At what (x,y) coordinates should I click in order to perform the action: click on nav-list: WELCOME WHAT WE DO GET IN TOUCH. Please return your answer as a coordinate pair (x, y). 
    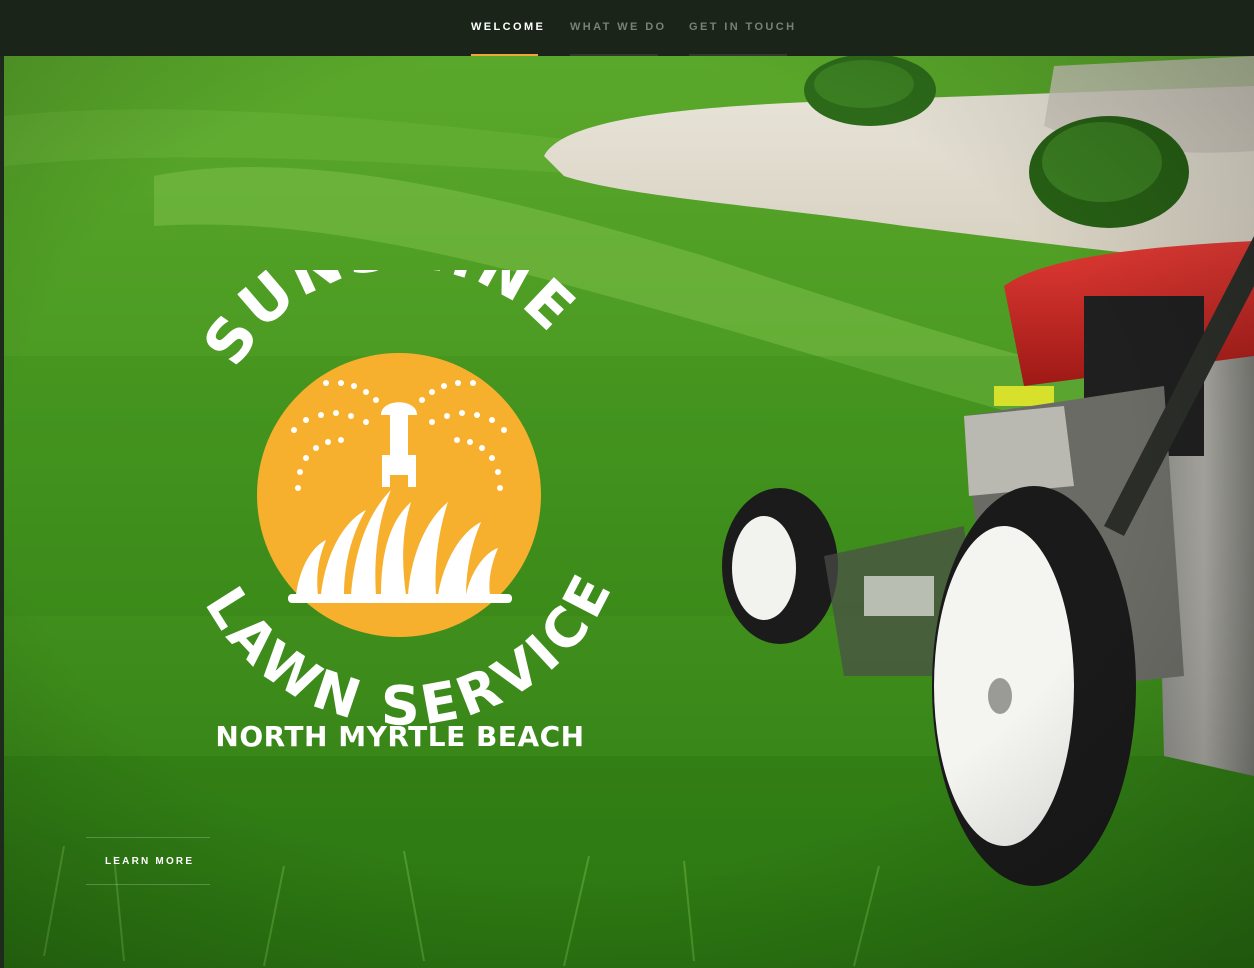
    Looking at the image, I should click on (627, 28).